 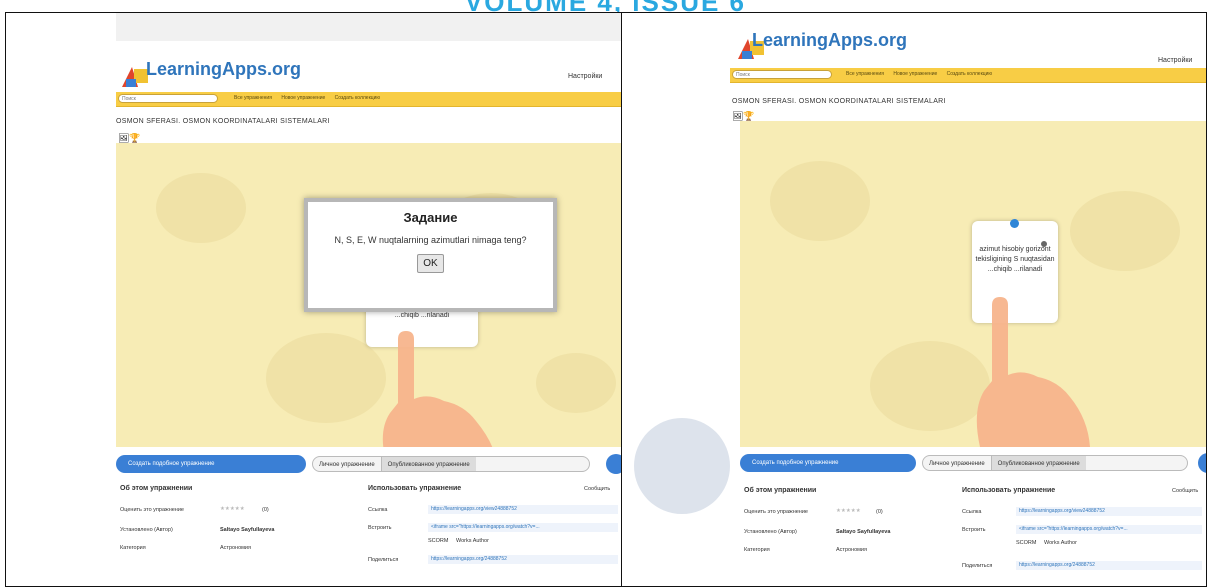 What do you see at coordinates (369, 27) in the screenshot?
I see `browser-top-strip` at bounding box center [369, 27].